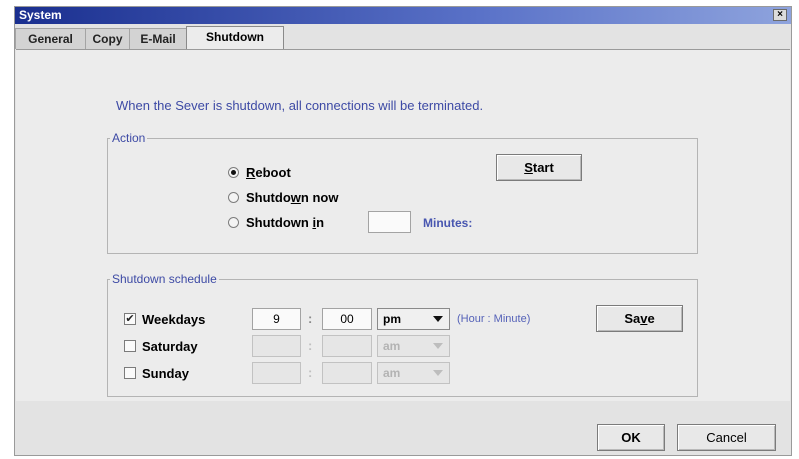 Image resolution: width=799 pixels, height=459 pixels. Describe the element at coordinates (347, 373) in the screenshot. I see `sunday-minute-input` at that location.